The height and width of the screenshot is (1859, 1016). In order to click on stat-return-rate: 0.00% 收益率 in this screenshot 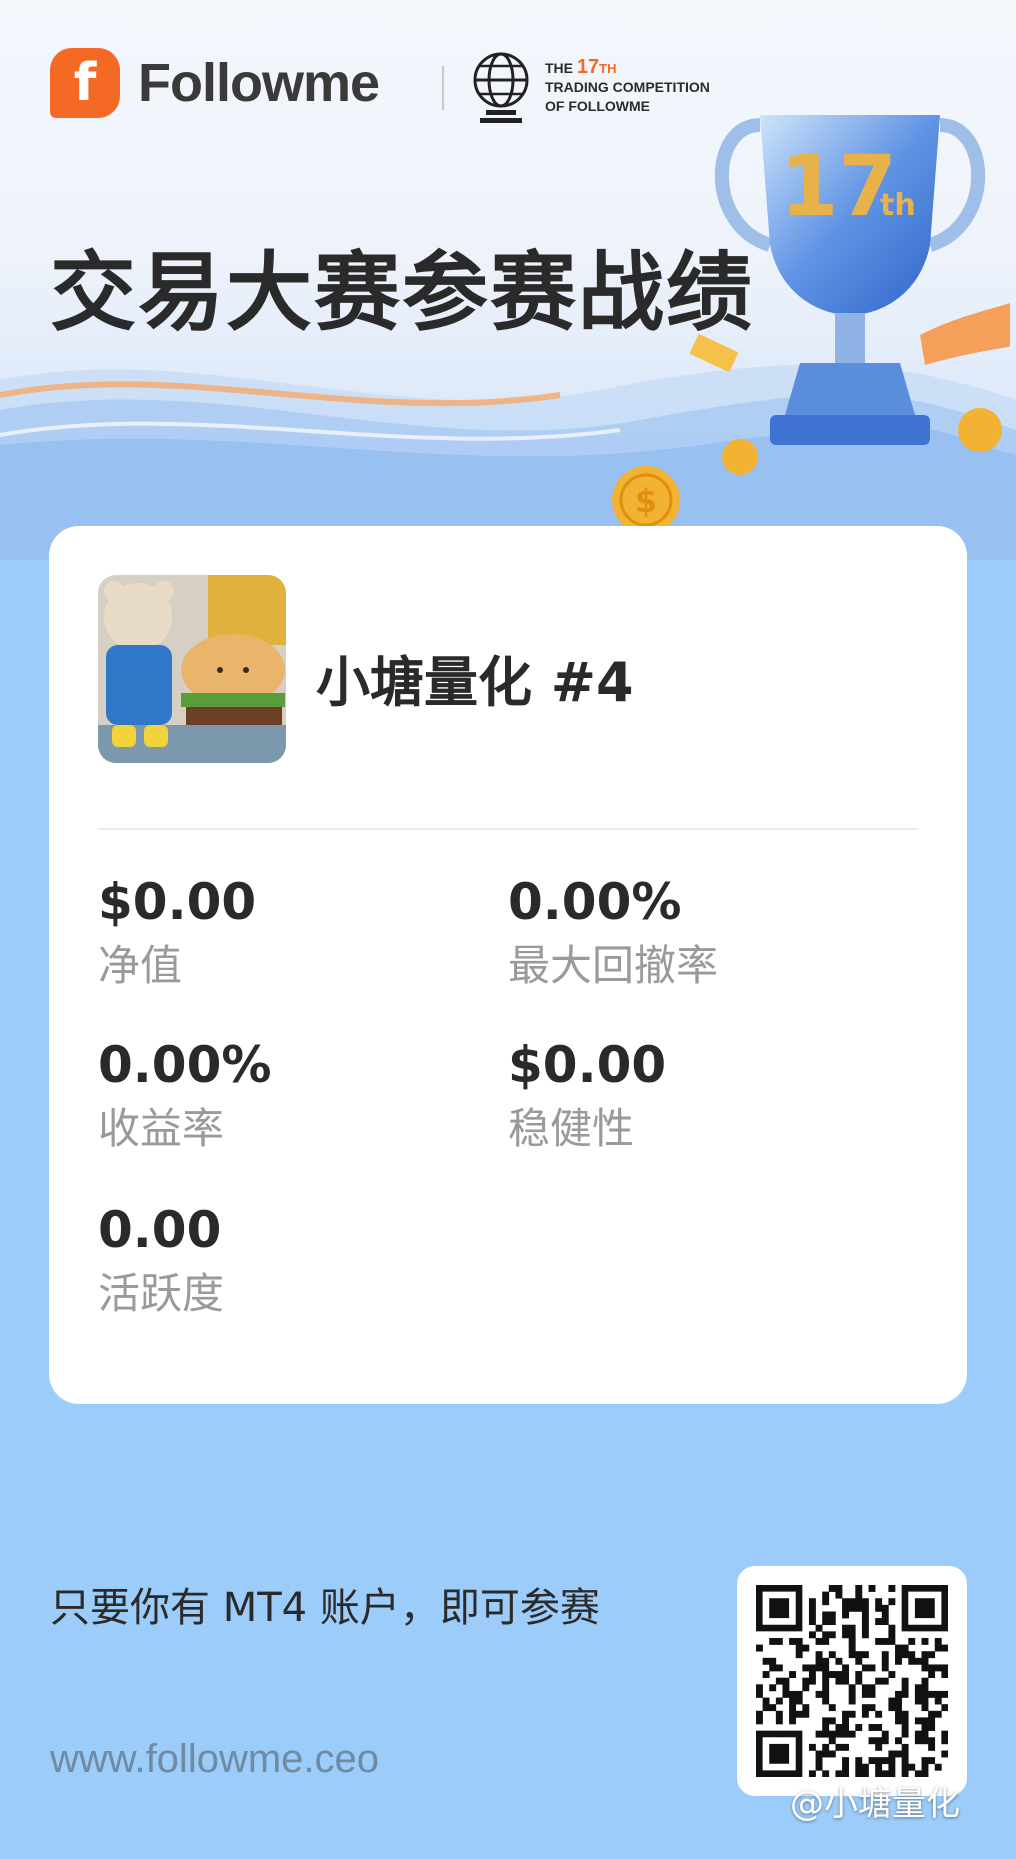, I will do `click(278, 1097)`.